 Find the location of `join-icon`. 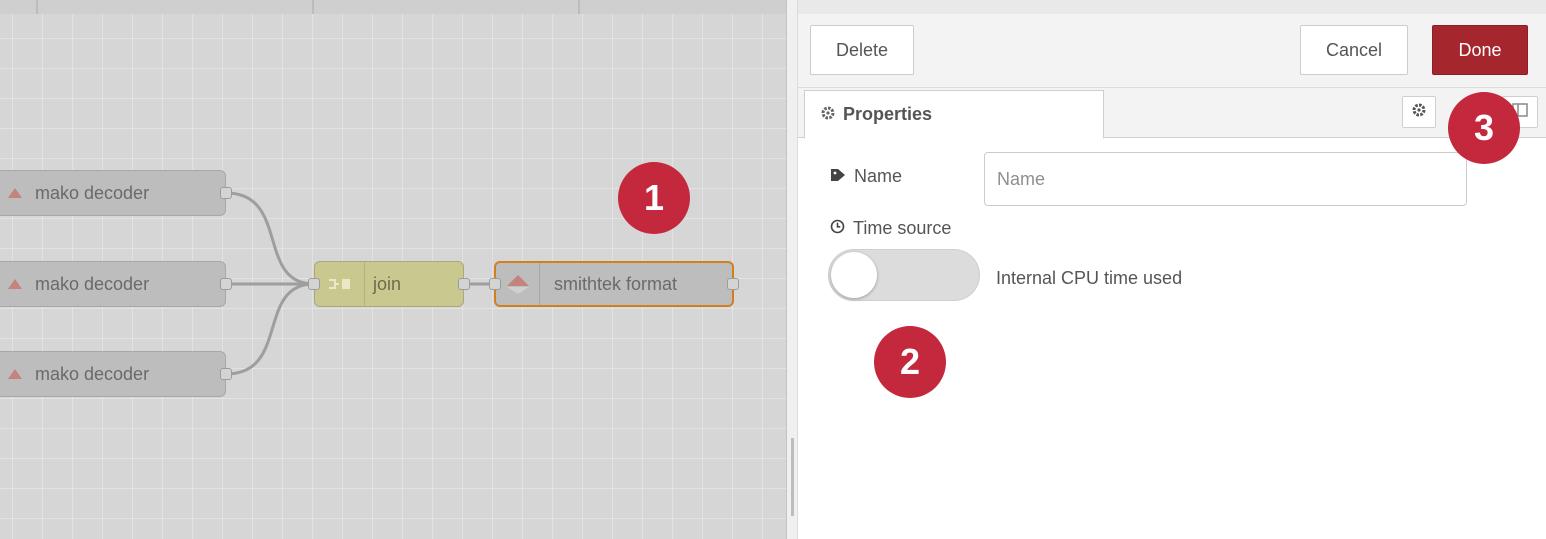

join-icon is located at coordinates (340, 284).